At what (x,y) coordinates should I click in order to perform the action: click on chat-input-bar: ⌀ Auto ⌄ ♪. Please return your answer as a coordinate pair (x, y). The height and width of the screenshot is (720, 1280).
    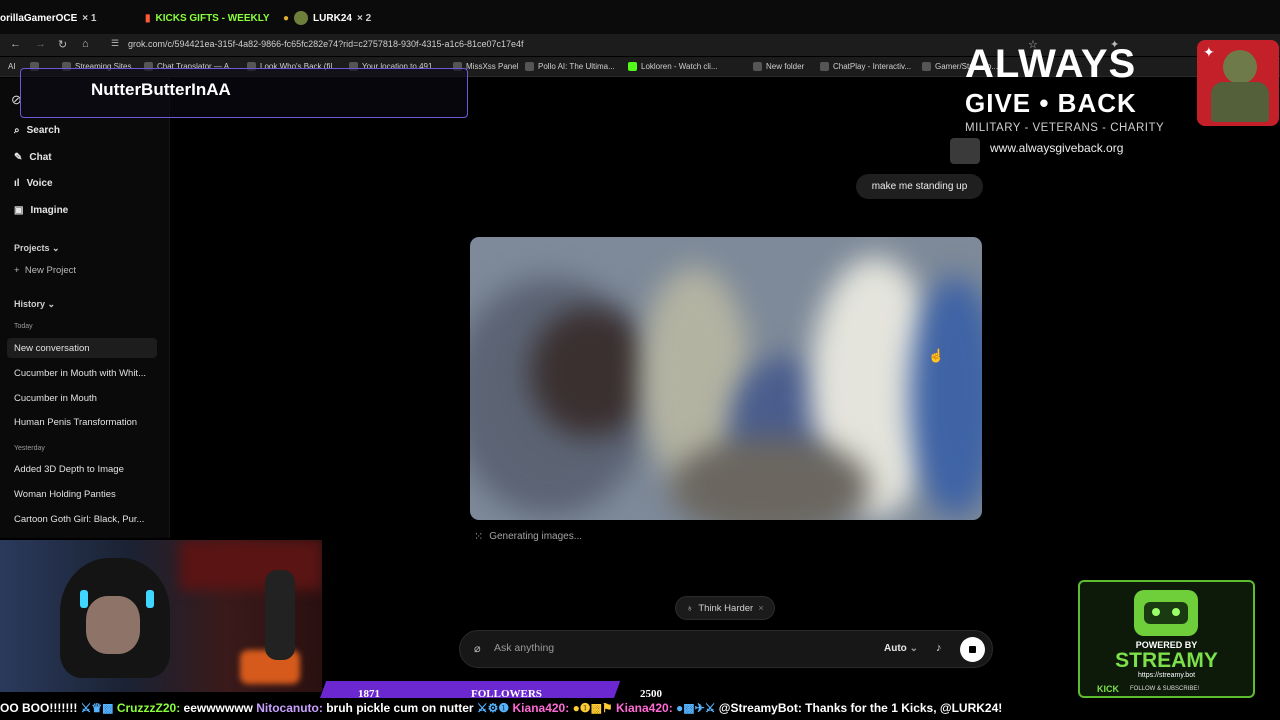
    Looking at the image, I should click on (726, 649).